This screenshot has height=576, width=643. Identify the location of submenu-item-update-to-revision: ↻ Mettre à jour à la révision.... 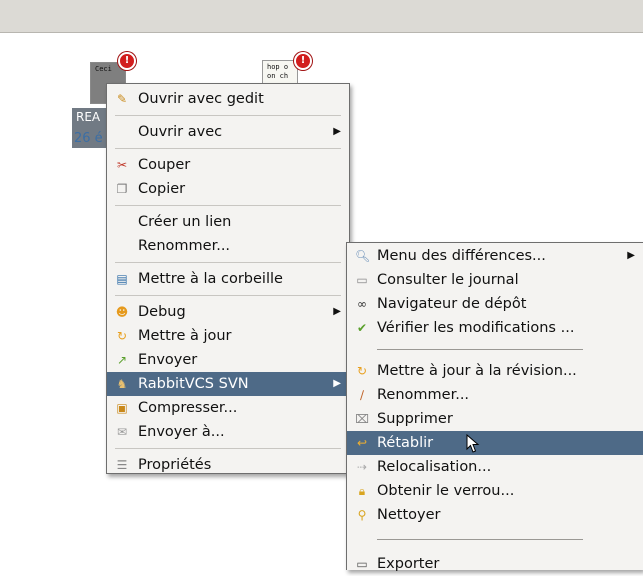
(495, 371).